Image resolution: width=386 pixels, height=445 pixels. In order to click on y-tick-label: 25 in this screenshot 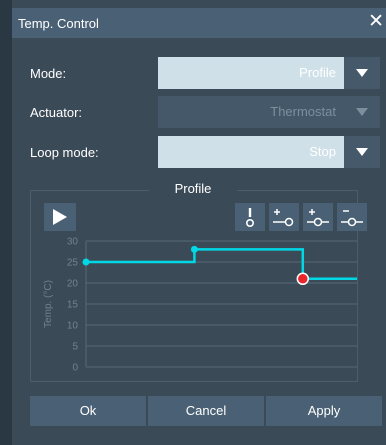, I will do `click(73, 263)`.